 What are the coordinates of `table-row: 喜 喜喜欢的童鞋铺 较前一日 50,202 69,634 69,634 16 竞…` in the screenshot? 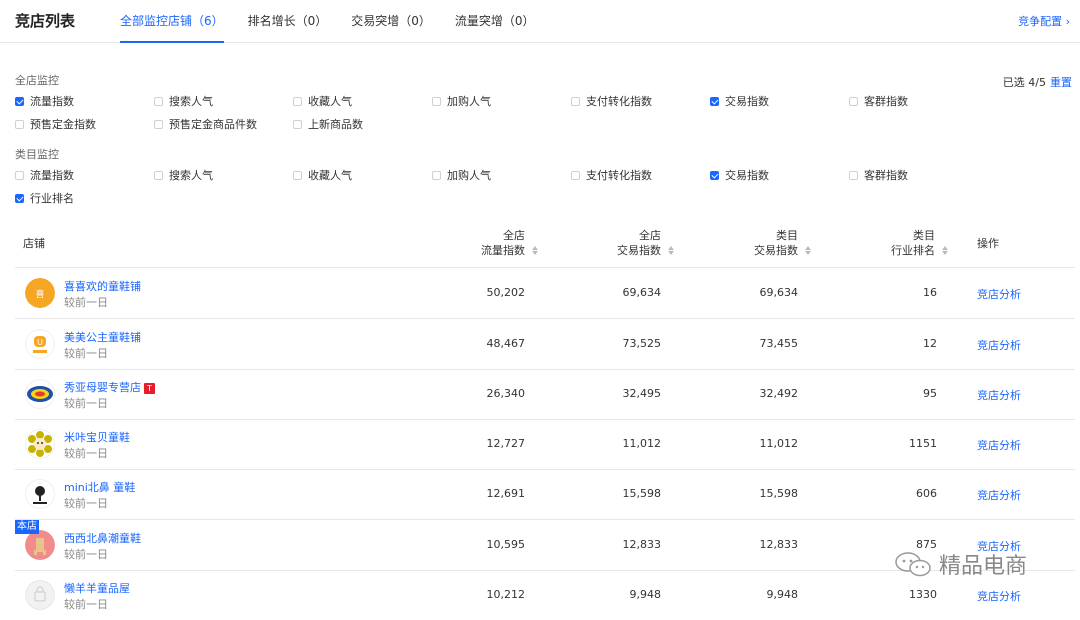 It's located at (545, 293).